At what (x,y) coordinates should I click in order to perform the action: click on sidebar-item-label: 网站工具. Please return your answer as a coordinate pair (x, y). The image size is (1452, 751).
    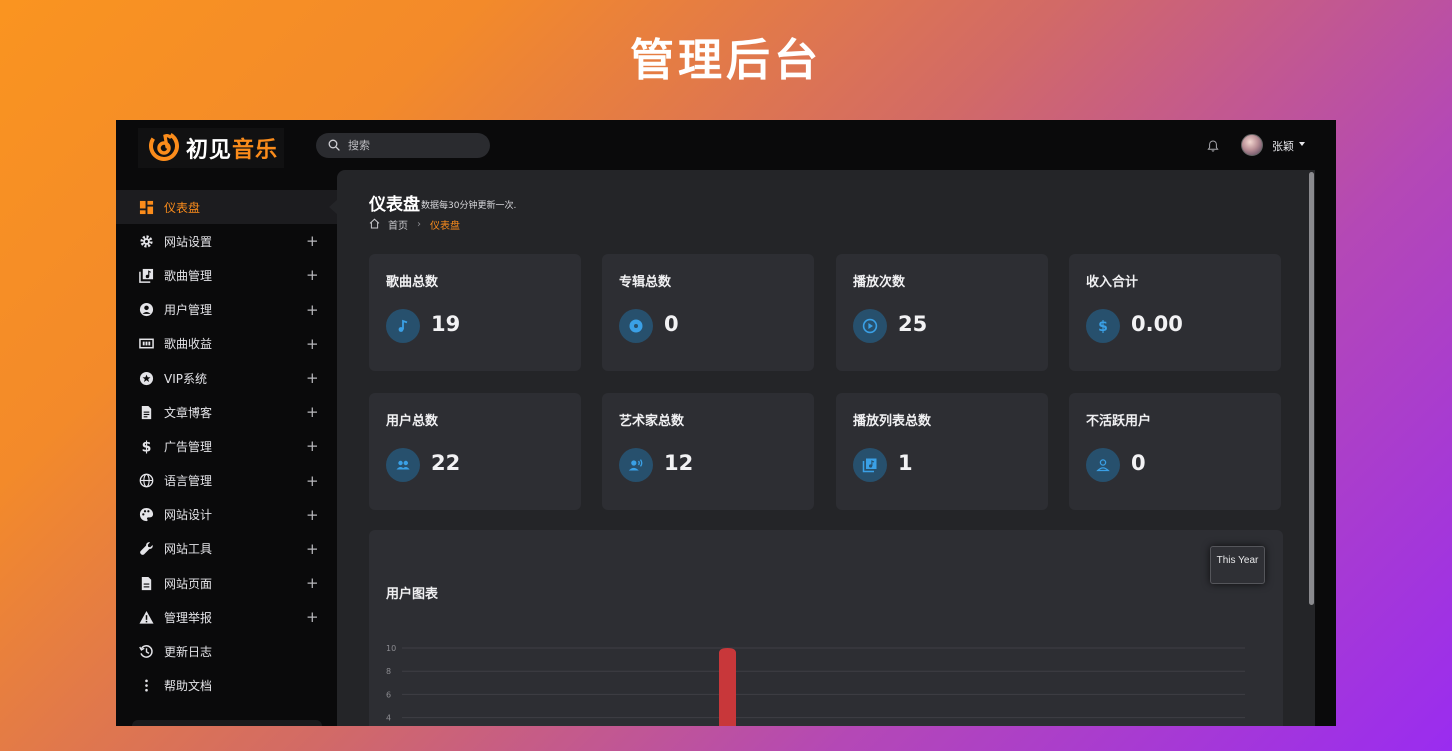
    Looking at the image, I should click on (188, 549).